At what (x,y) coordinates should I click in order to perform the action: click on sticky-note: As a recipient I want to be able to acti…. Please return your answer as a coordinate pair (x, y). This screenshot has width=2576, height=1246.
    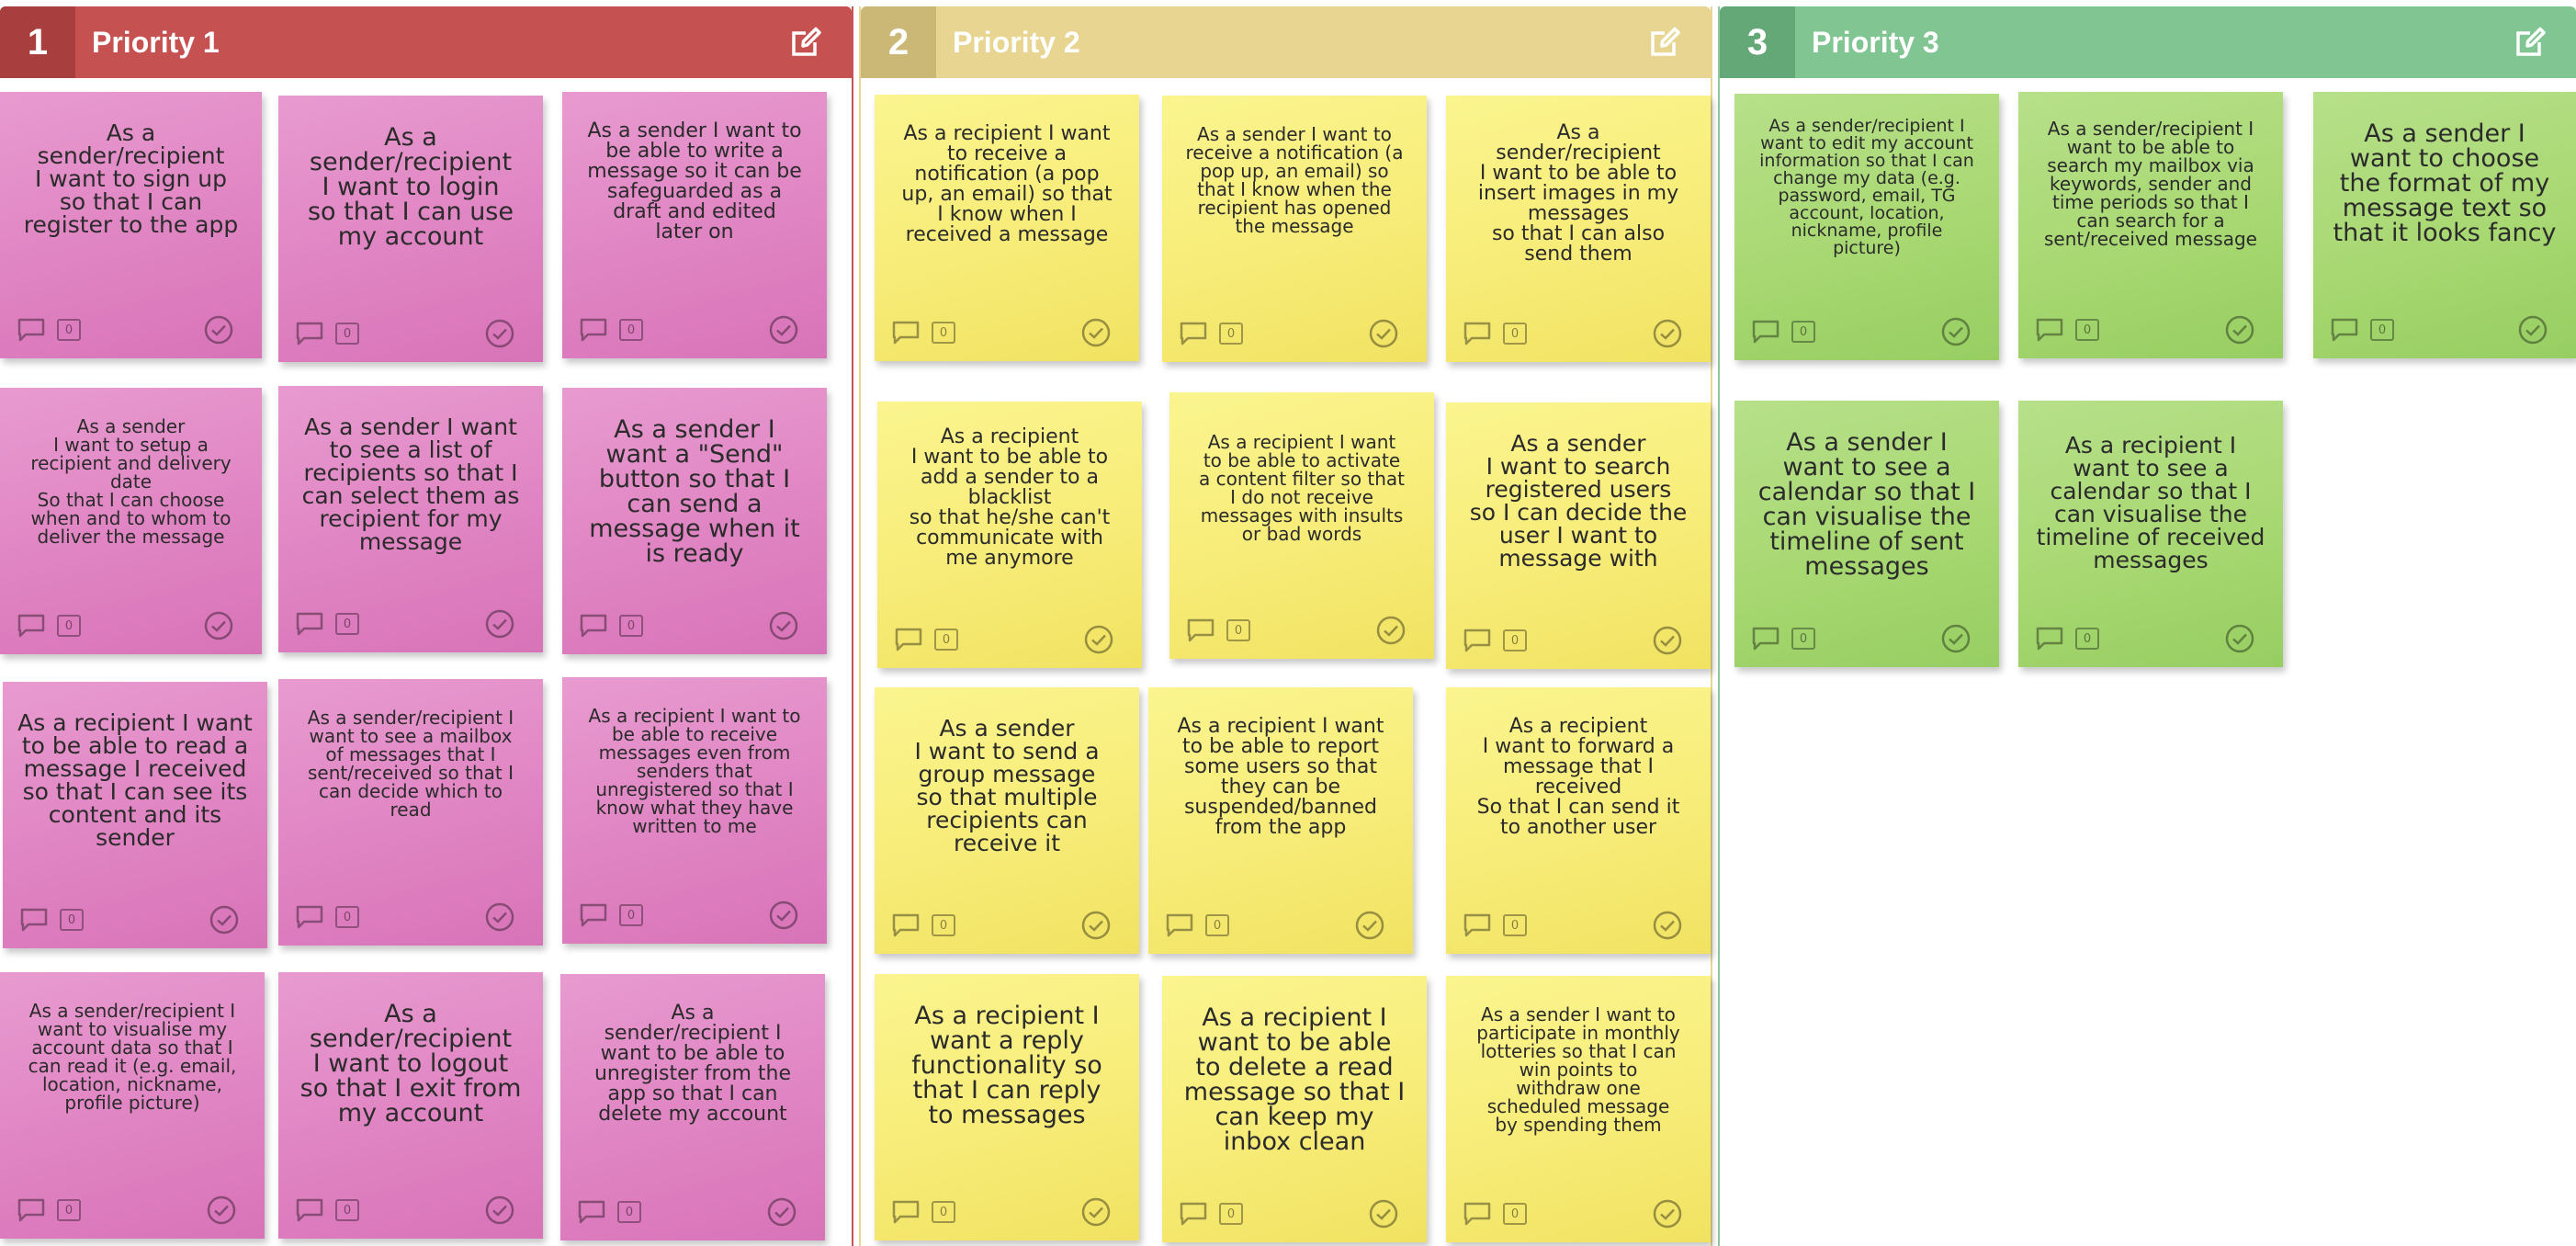
    Looking at the image, I should click on (1301, 525).